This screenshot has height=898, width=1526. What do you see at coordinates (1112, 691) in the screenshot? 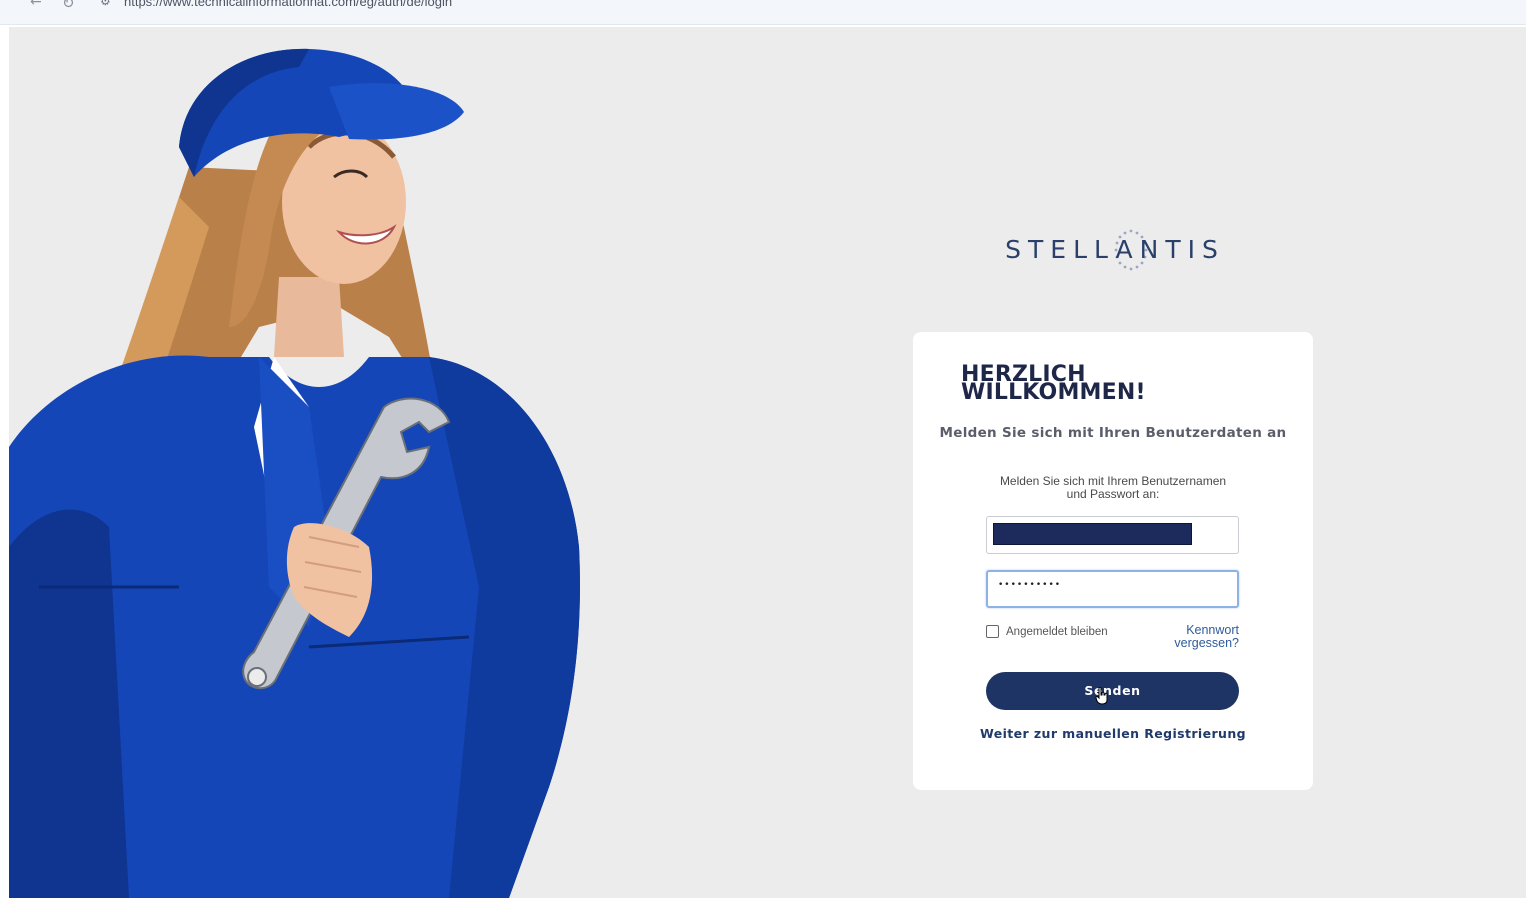
I see `submit-button: Senden` at bounding box center [1112, 691].